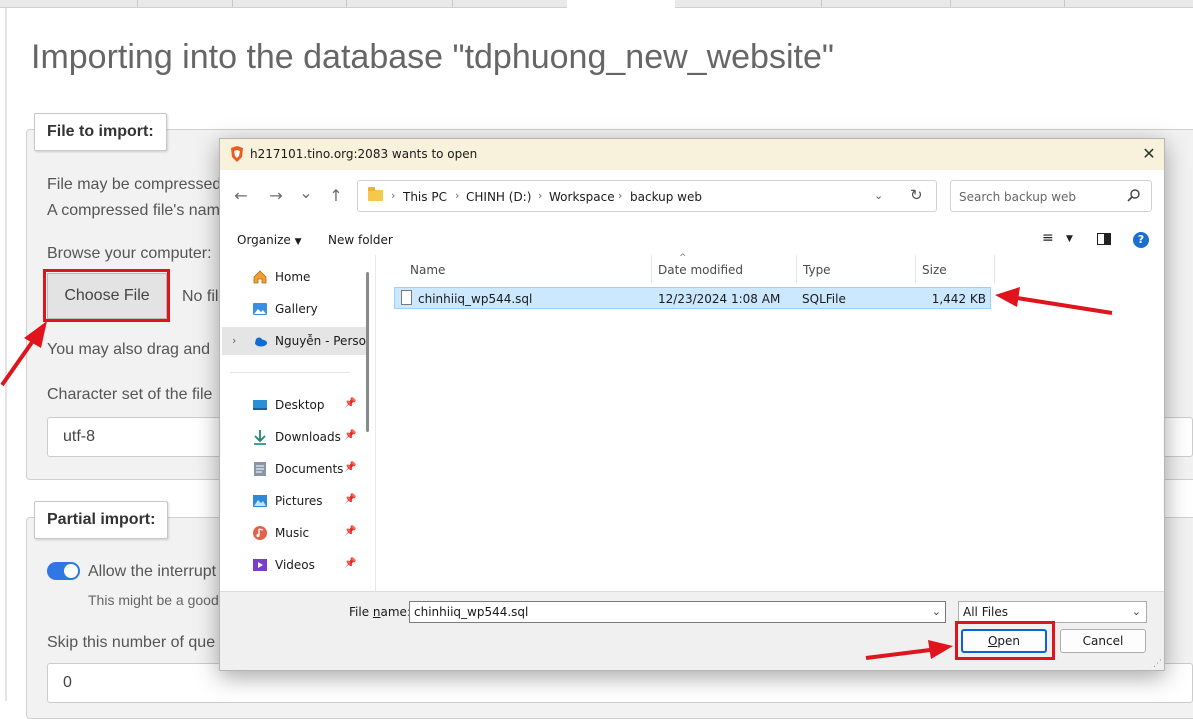 The height and width of the screenshot is (719, 1193). I want to click on nav-item-label: Downloads, so click(308, 437).